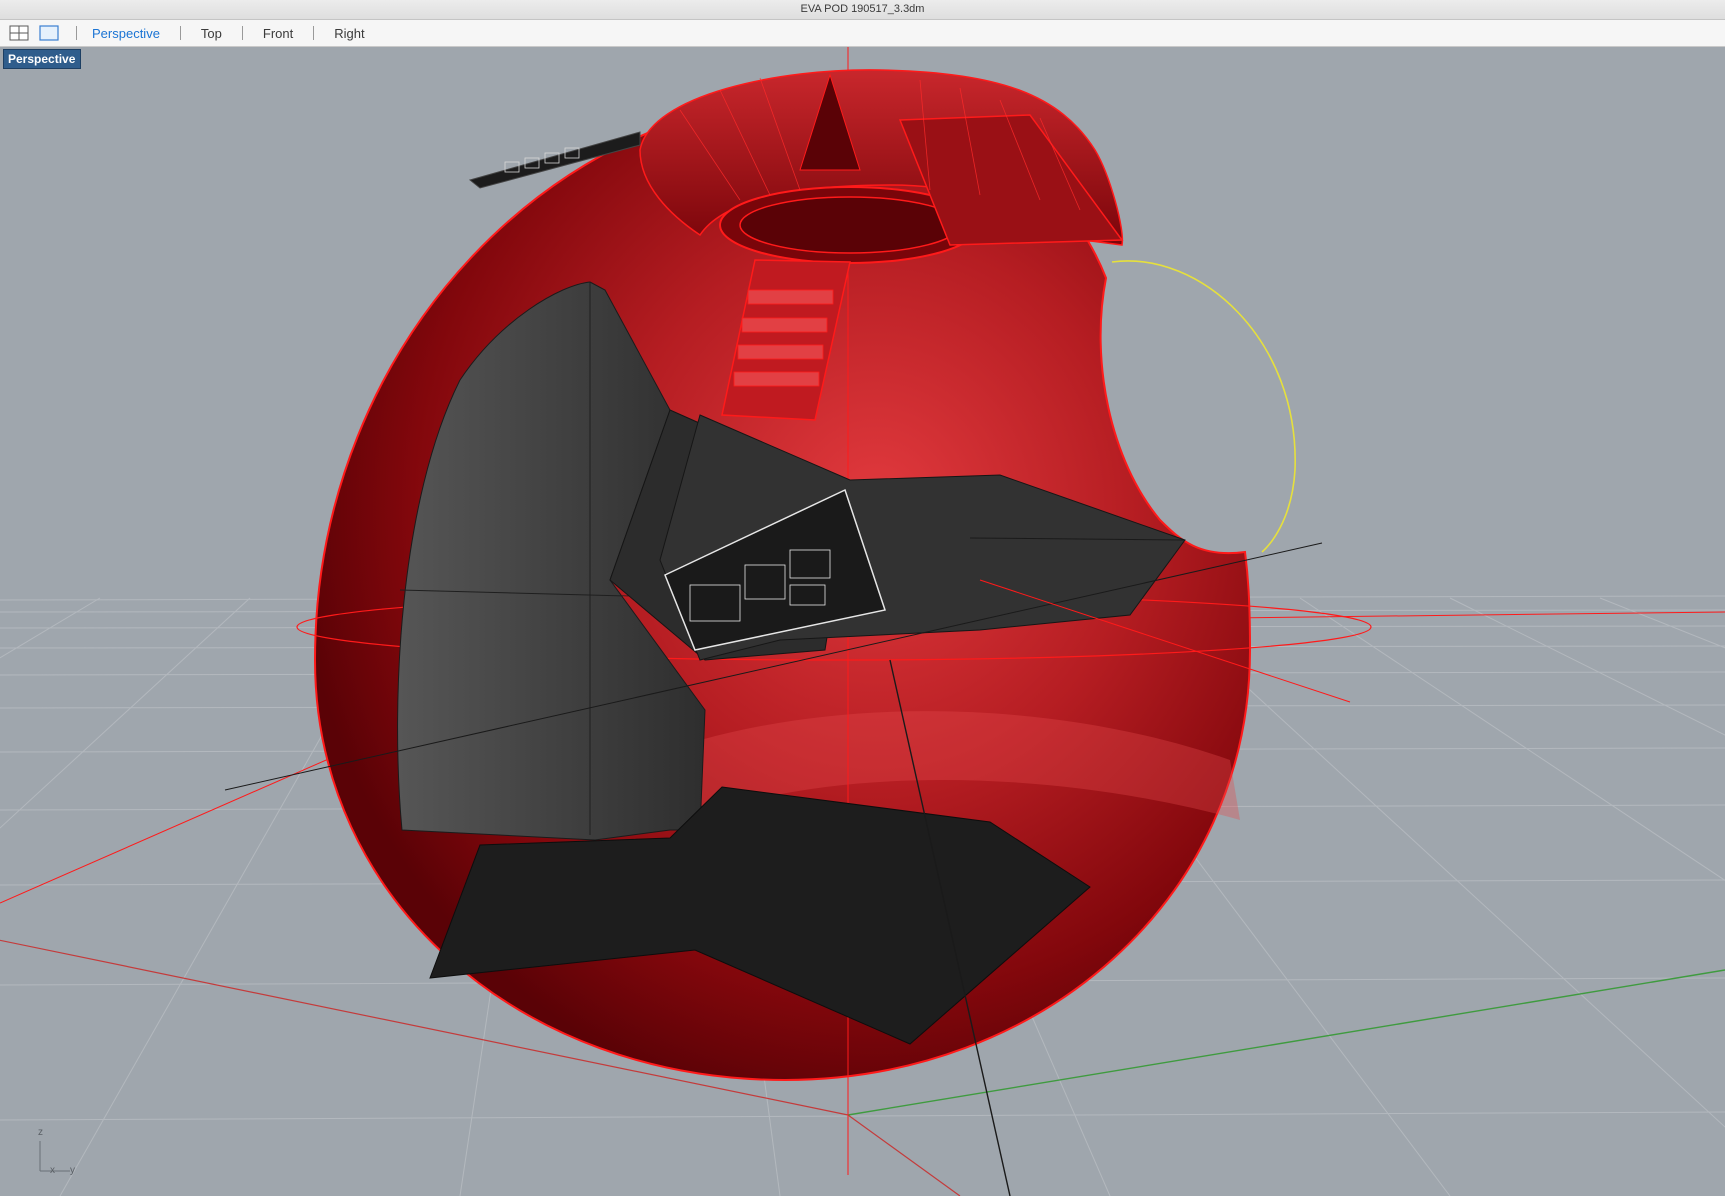  What do you see at coordinates (211, 33) in the screenshot?
I see `tab-top: Top` at bounding box center [211, 33].